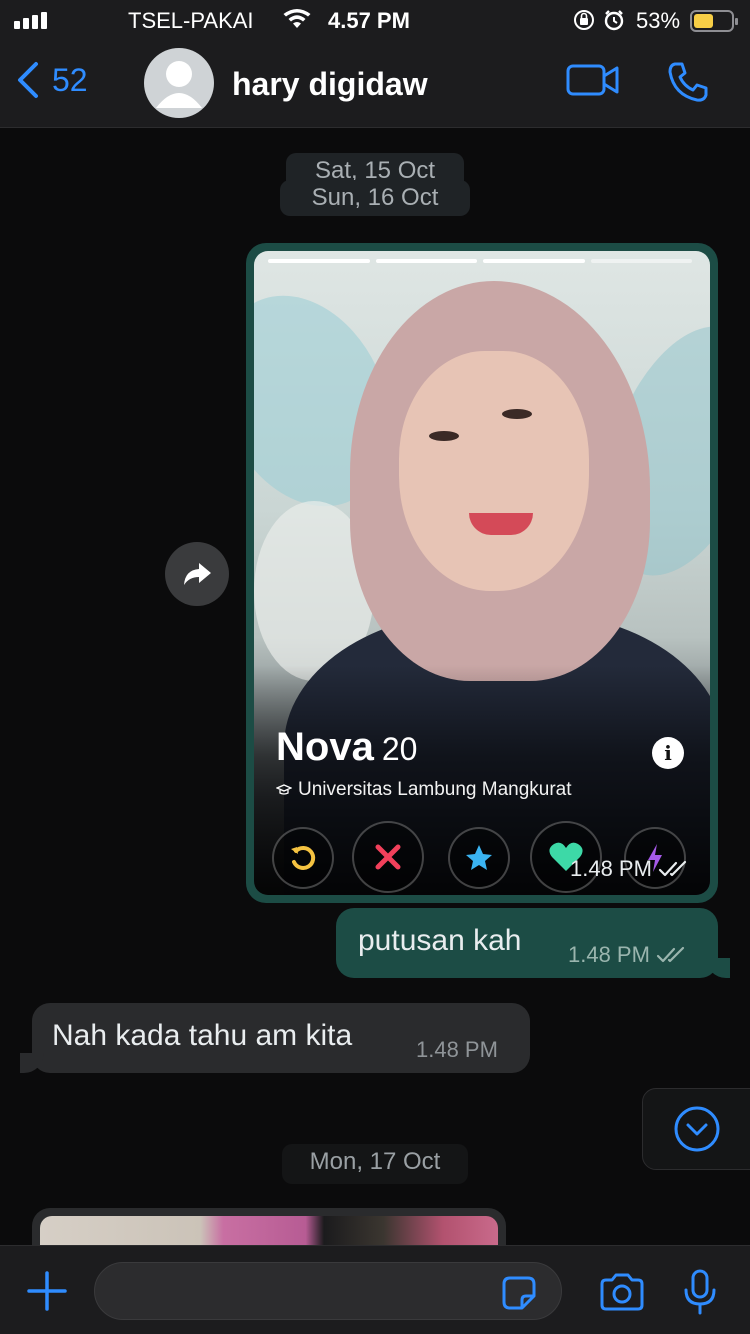  I want to click on forward-button, so click(197, 574).